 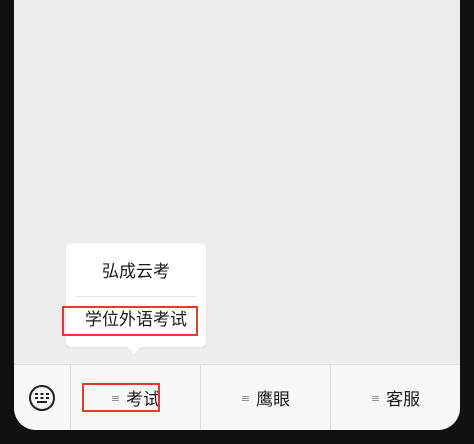 I want to click on keyboard-icon, so click(x=42, y=397).